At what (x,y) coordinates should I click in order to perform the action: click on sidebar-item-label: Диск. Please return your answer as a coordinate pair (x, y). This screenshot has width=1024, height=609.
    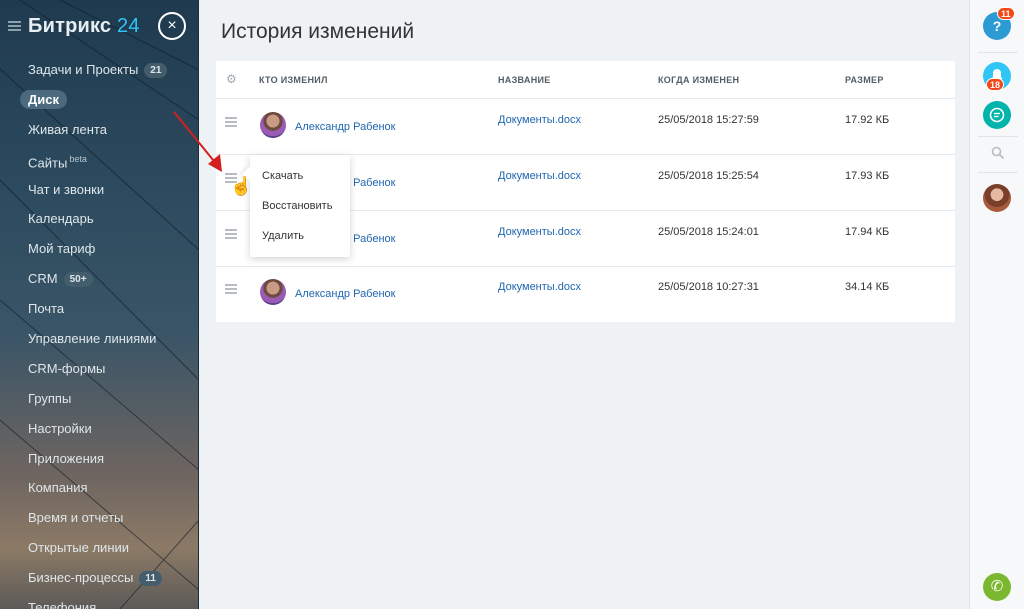
    Looking at the image, I should click on (43, 99).